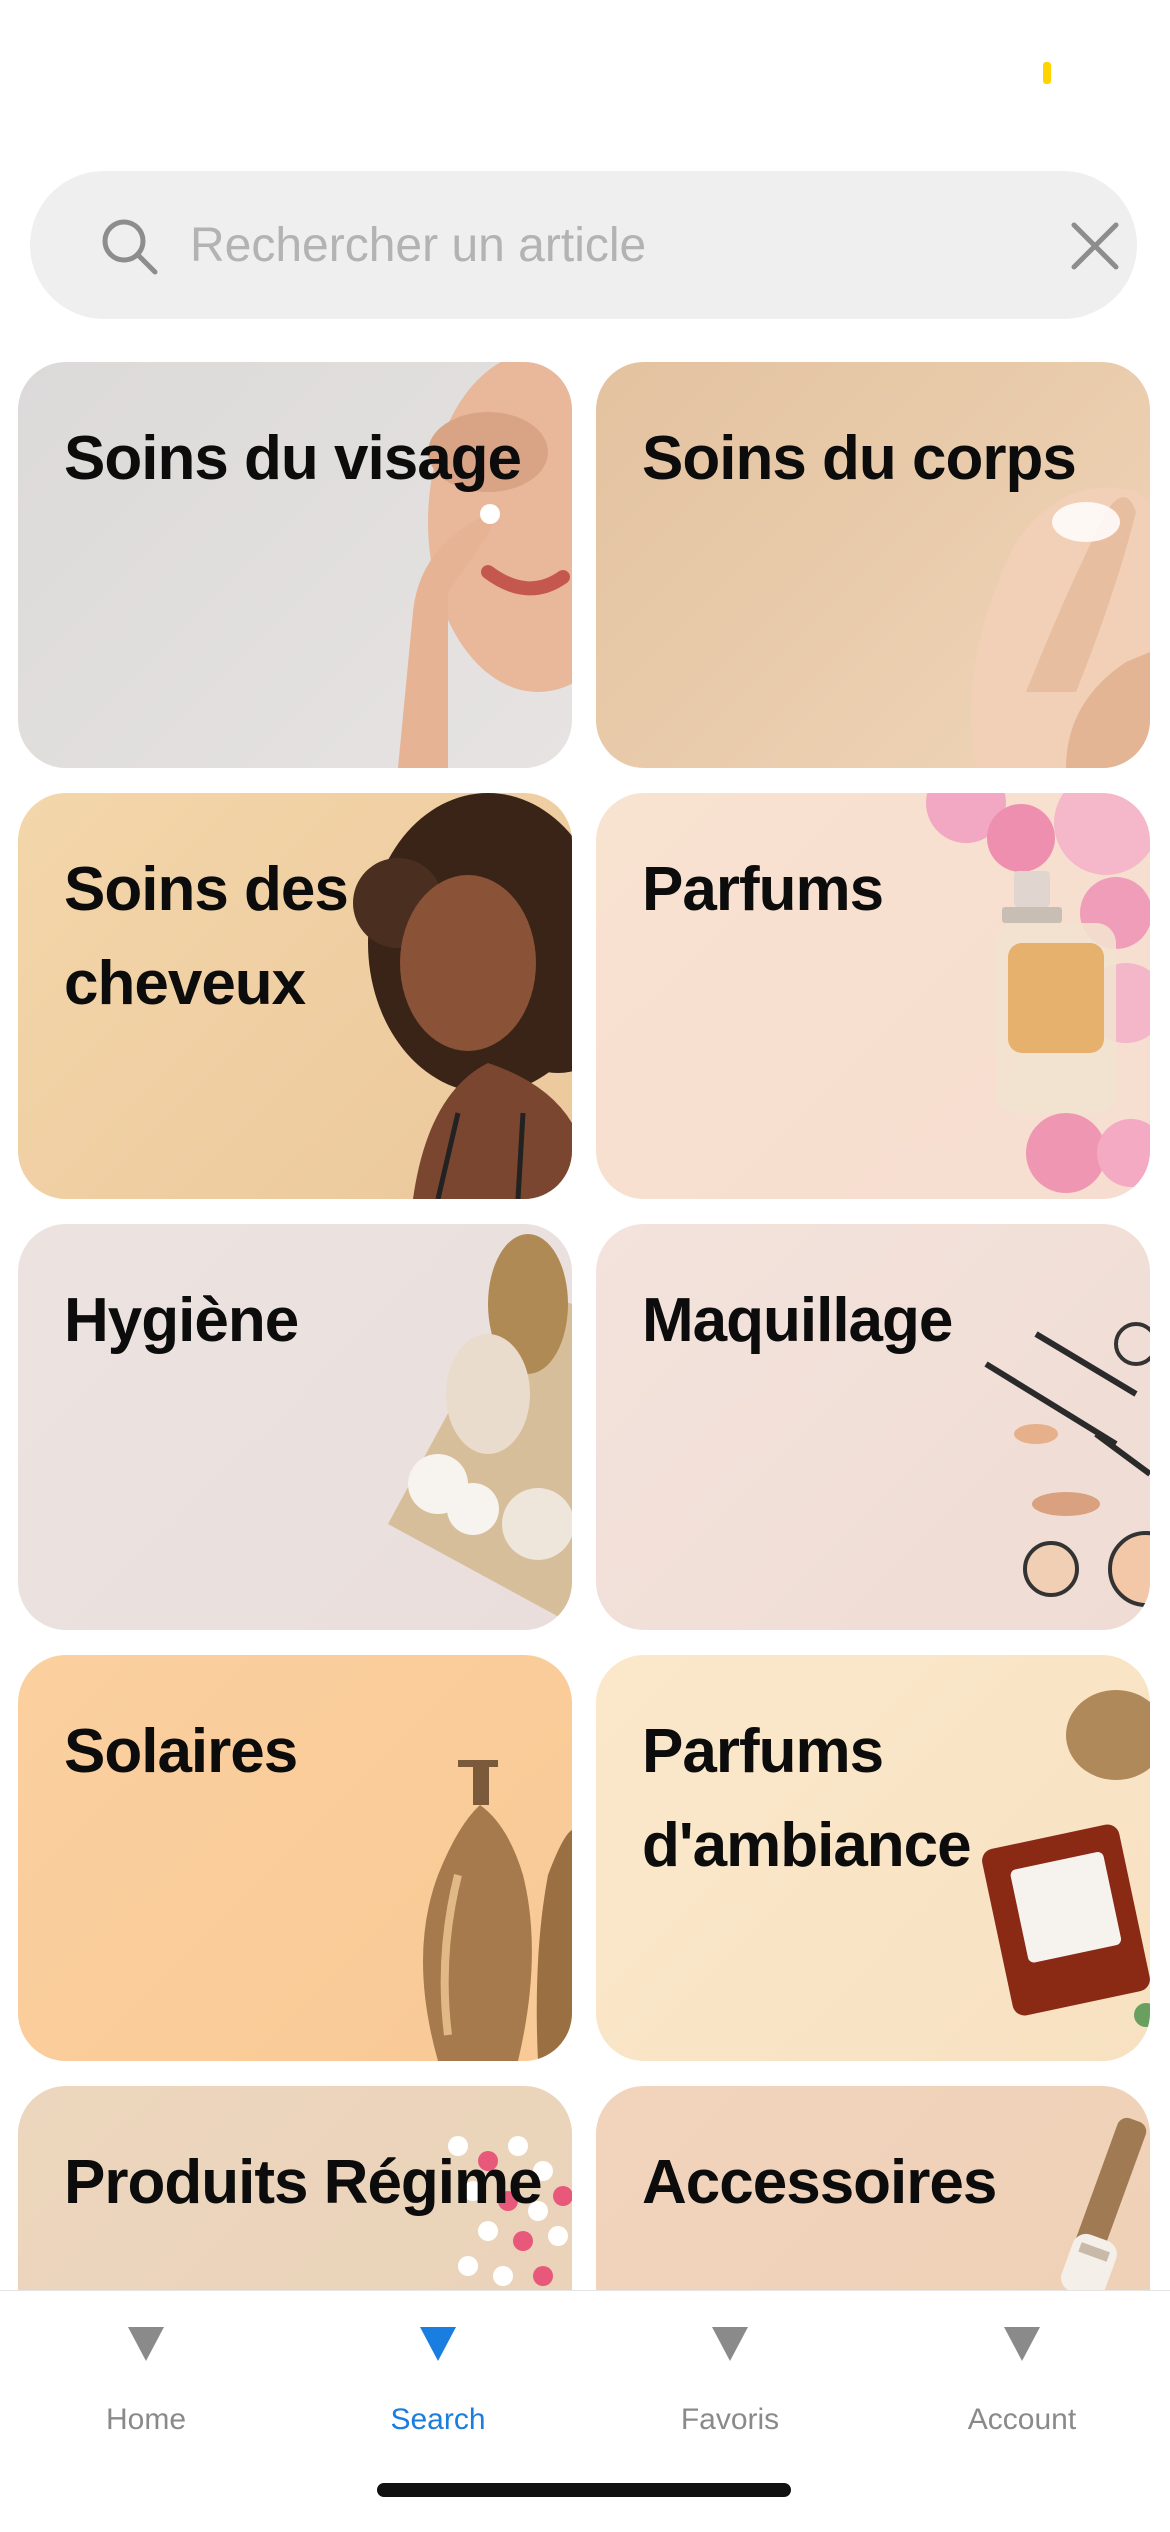  What do you see at coordinates (295, 1858) in the screenshot?
I see `category-card-solaires: Solaires` at bounding box center [295, 1858].